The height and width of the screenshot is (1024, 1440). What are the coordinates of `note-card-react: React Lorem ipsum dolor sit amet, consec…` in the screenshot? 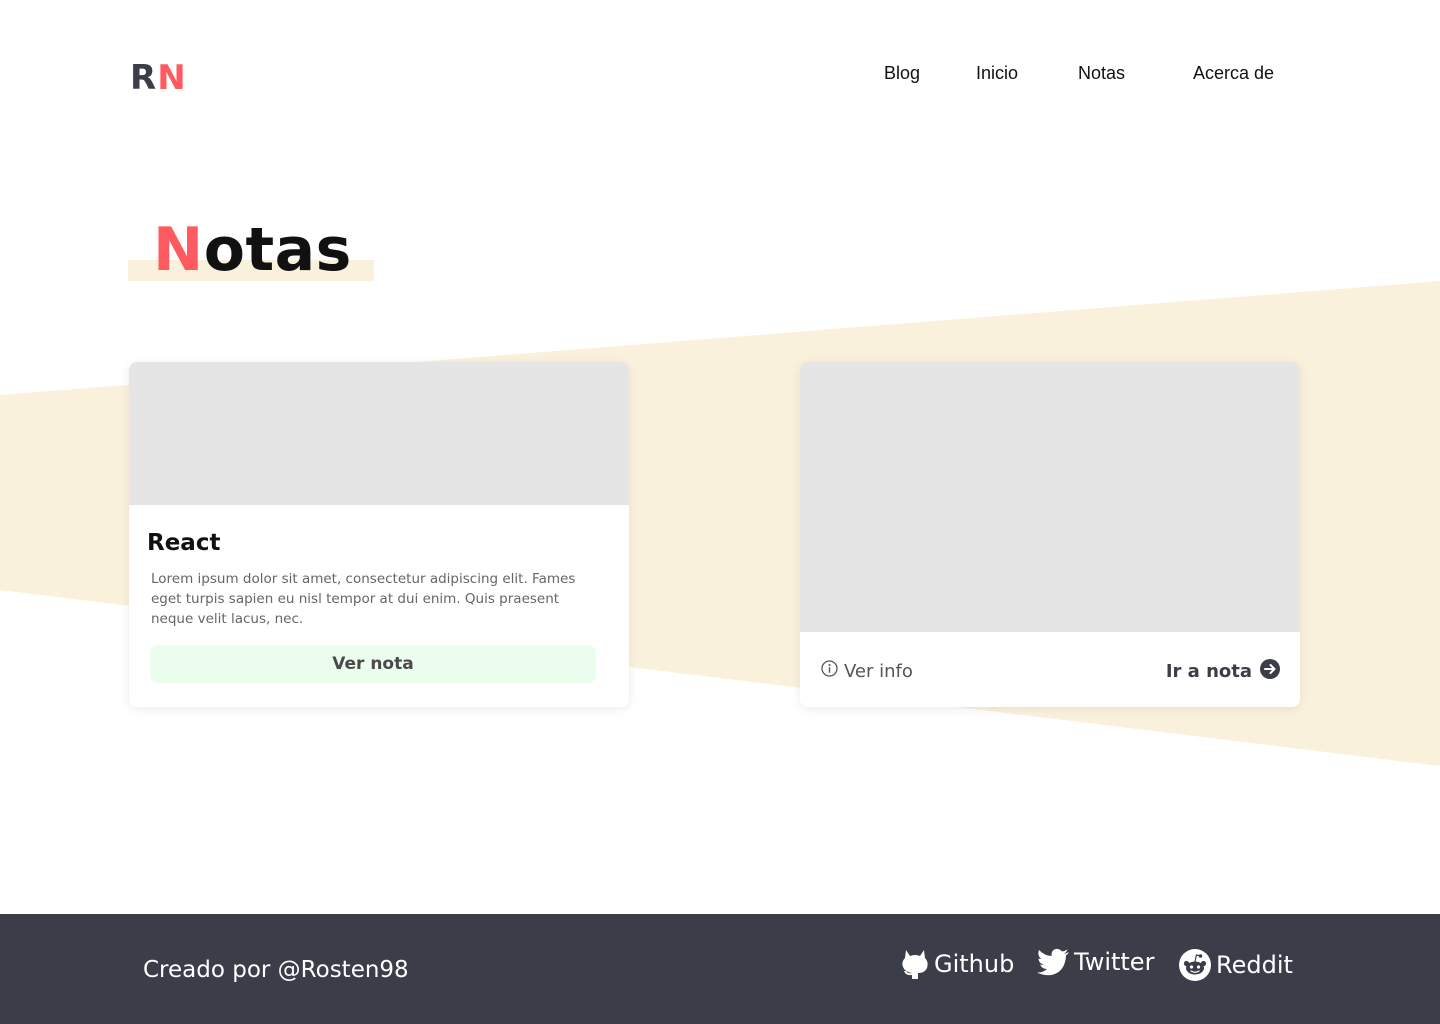 It's located at (379, 534).